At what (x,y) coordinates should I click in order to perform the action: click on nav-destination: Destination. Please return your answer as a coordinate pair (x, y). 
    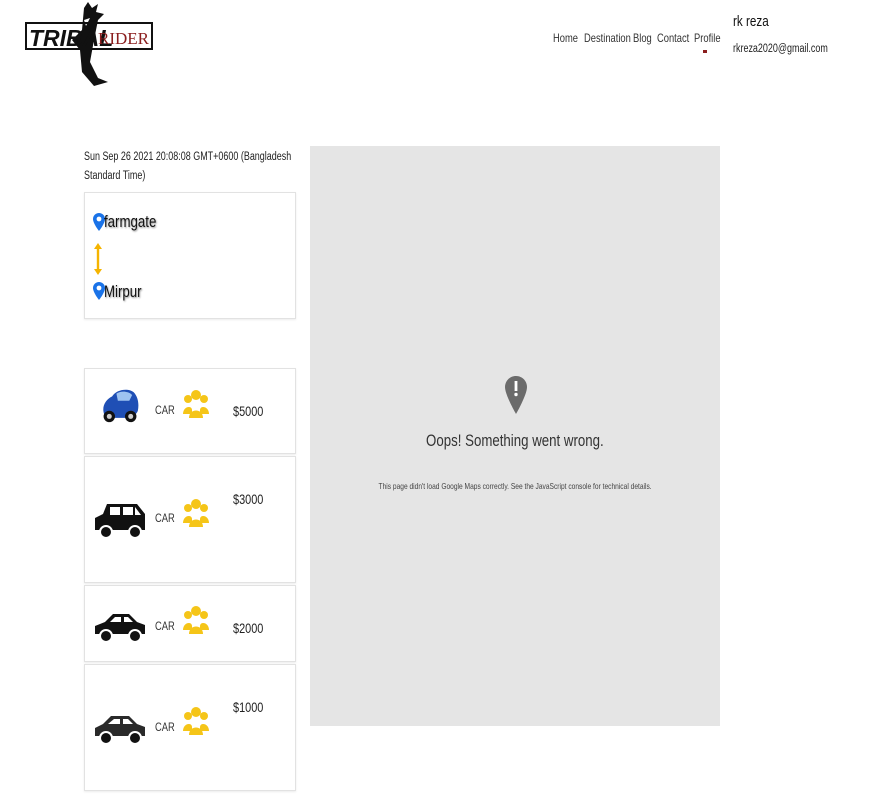
    Looking at the image, I should click on (607, 38).